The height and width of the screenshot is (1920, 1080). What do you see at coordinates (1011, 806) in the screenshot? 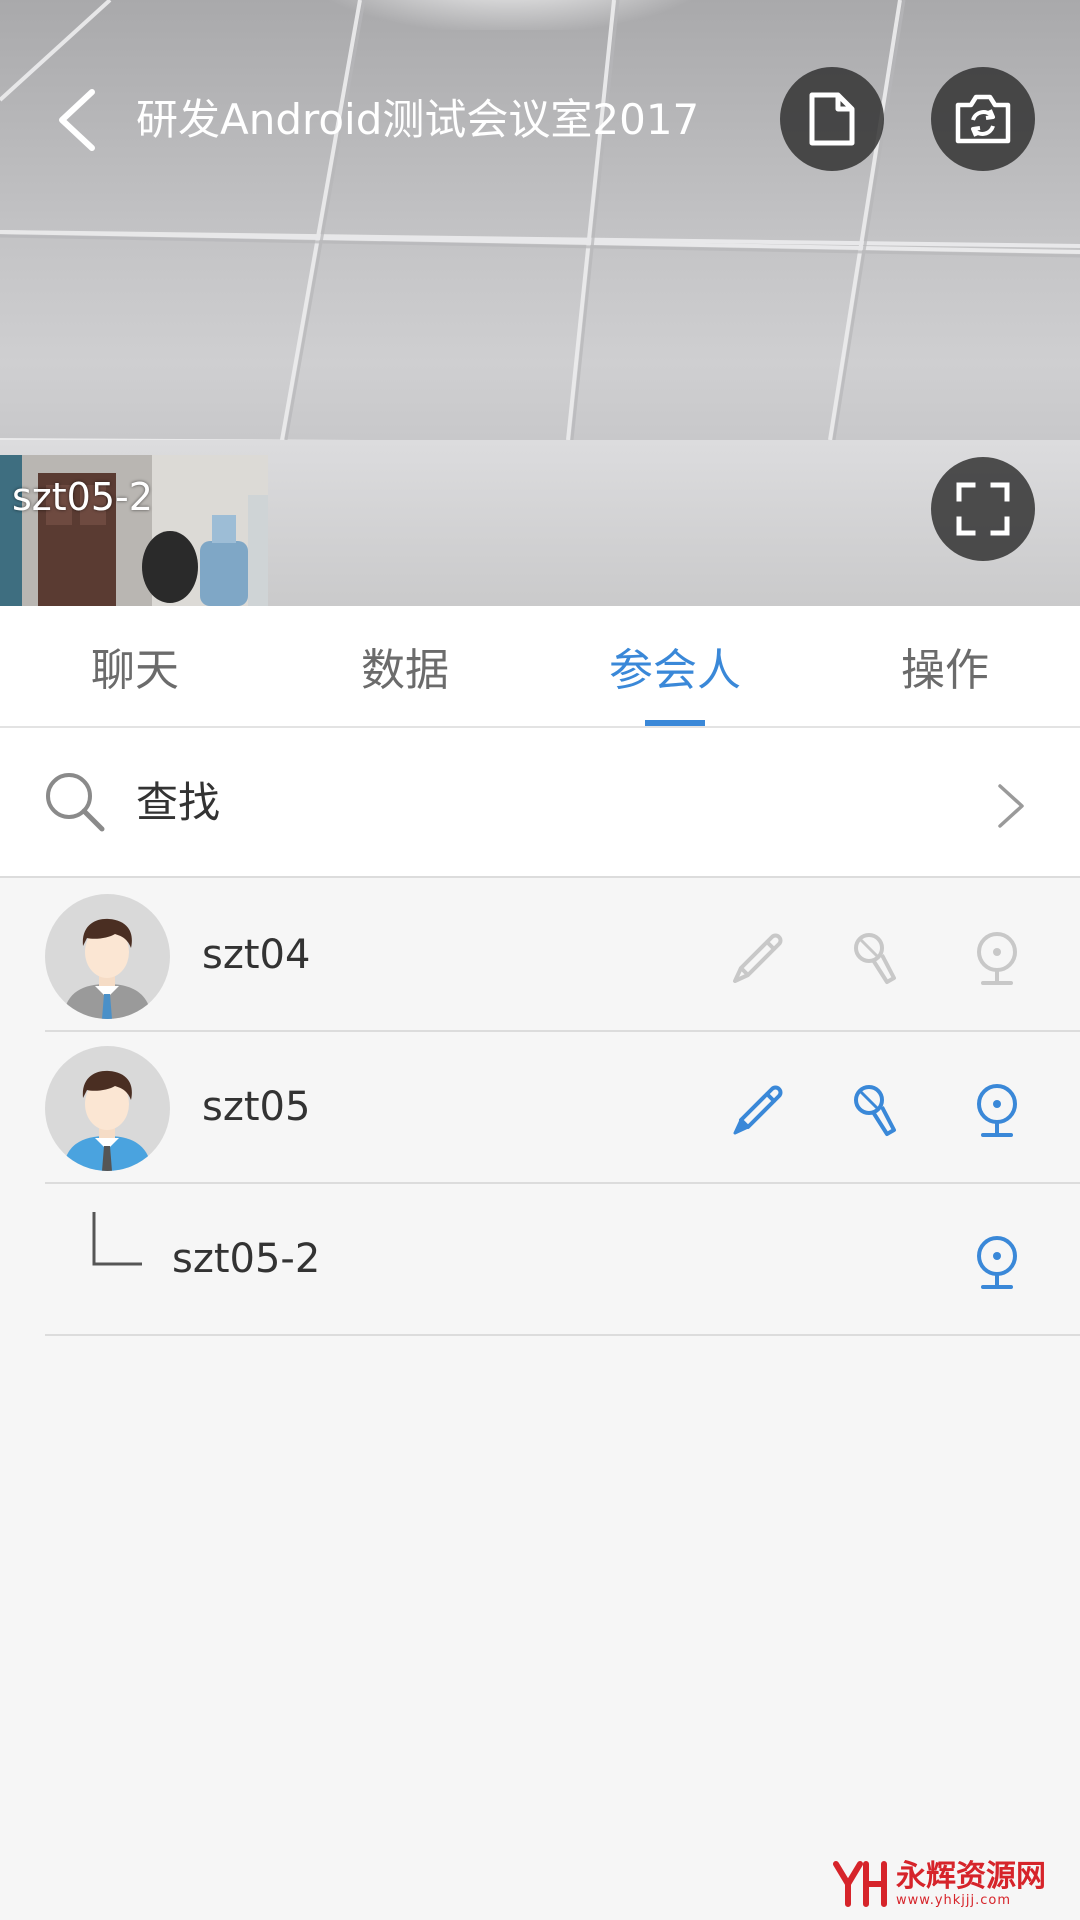
I see `chevron-right-icon` at bounding box center [1011, 806].